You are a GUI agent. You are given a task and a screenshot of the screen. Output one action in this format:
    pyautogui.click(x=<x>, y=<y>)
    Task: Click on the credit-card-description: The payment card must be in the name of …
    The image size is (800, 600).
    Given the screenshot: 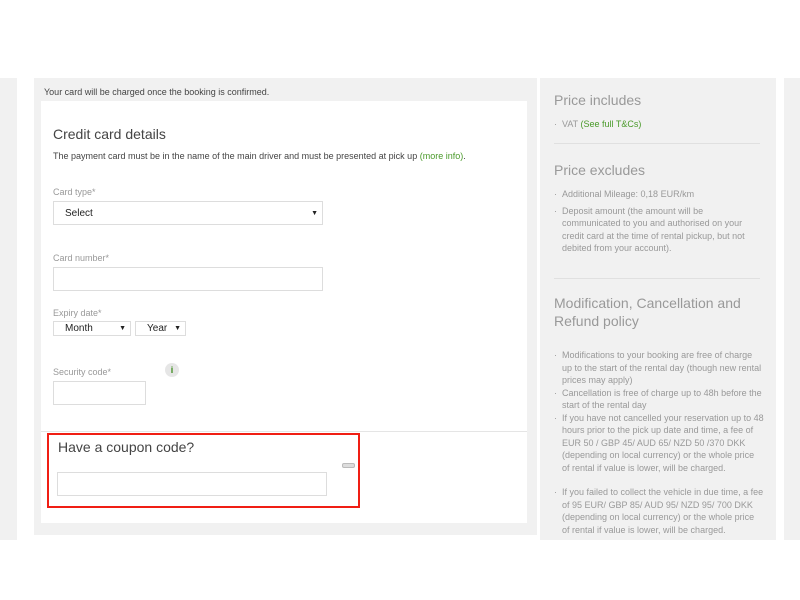 What is the action you would take?
    pyautogui.click(x=259, y=156)
    